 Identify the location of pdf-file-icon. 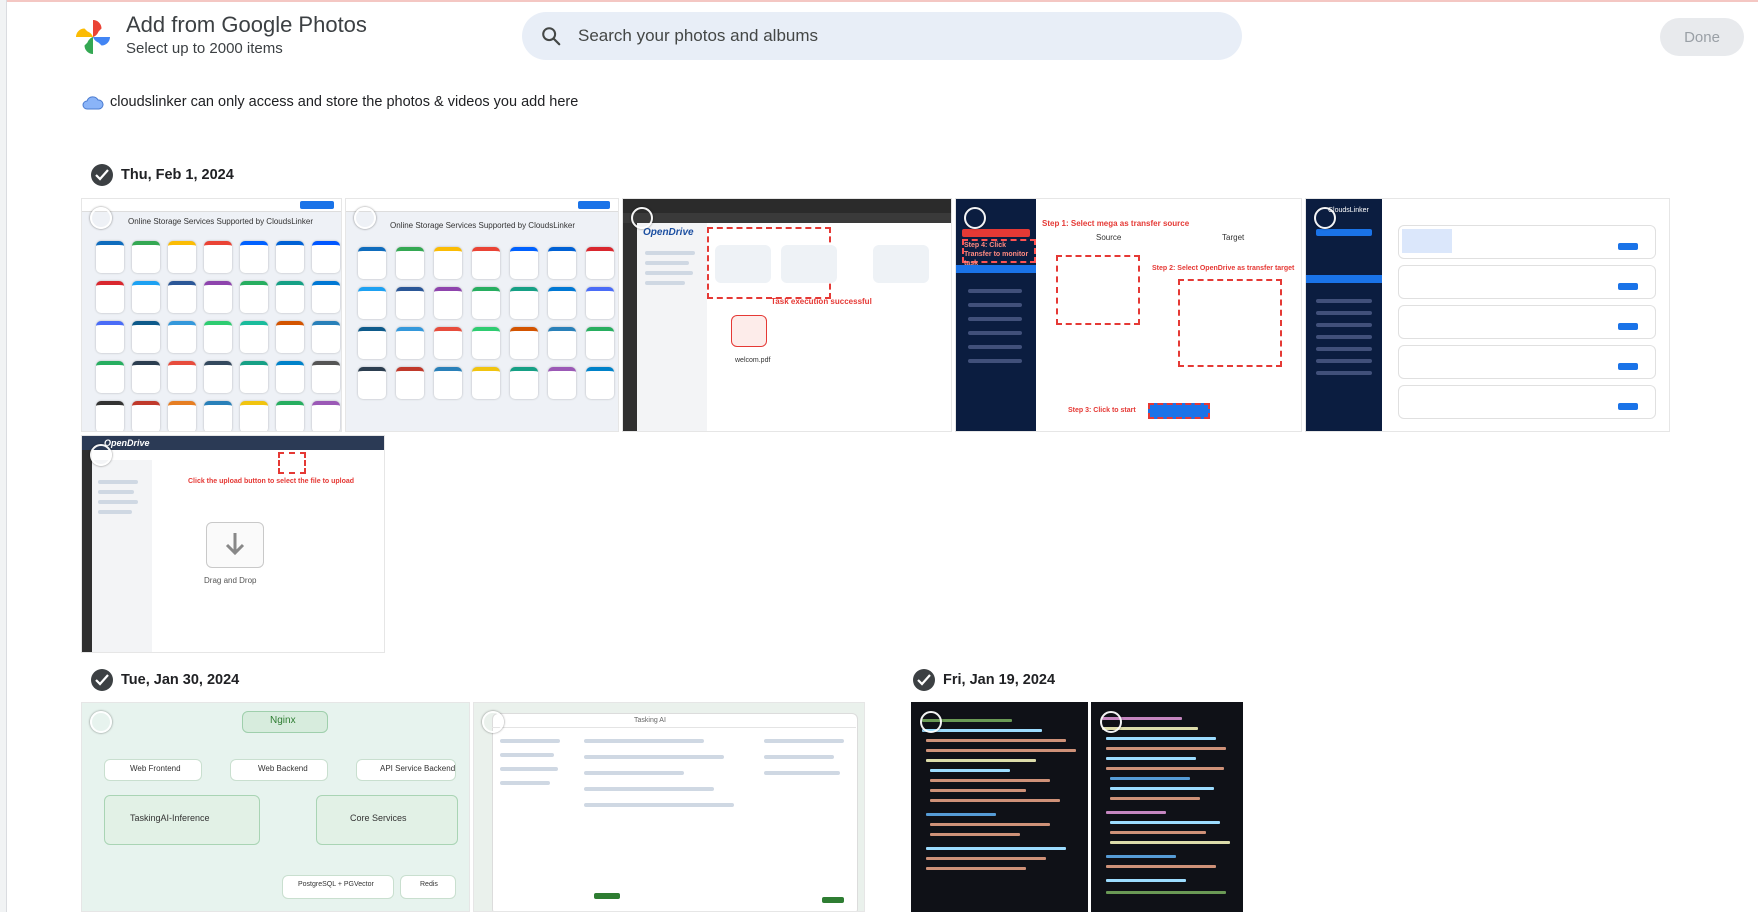
(749, 331).